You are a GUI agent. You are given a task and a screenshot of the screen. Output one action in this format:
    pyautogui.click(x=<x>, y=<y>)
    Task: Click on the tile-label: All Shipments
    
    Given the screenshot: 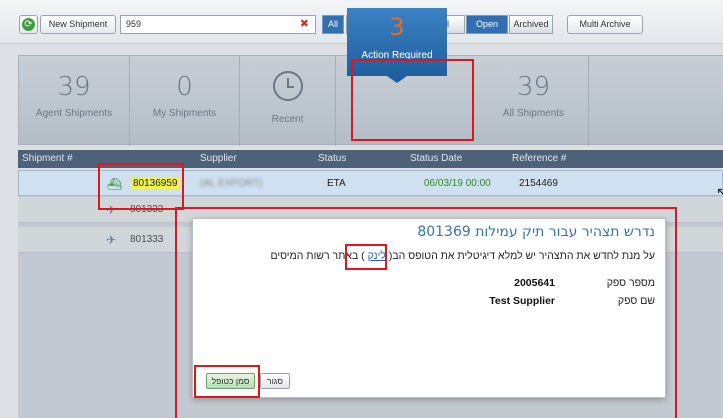 What is the action you would take?
    pyautogui.click(x=533, y=113)
    